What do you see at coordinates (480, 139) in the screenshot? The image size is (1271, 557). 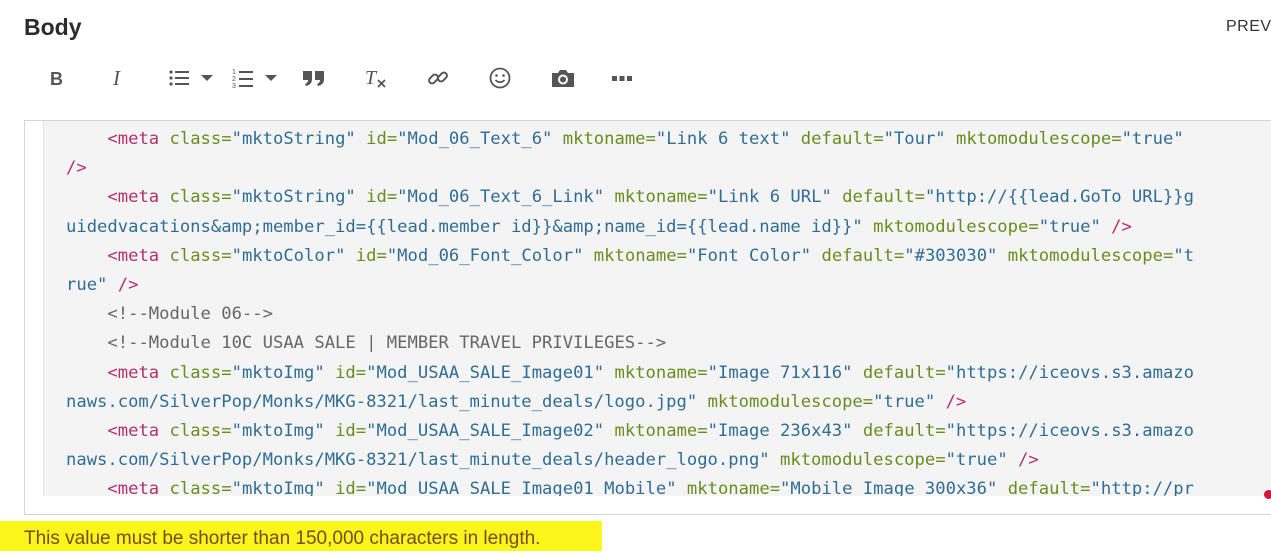 I see `code-token: "Mod_06_Text_6"` at bounding box center [480, 139].